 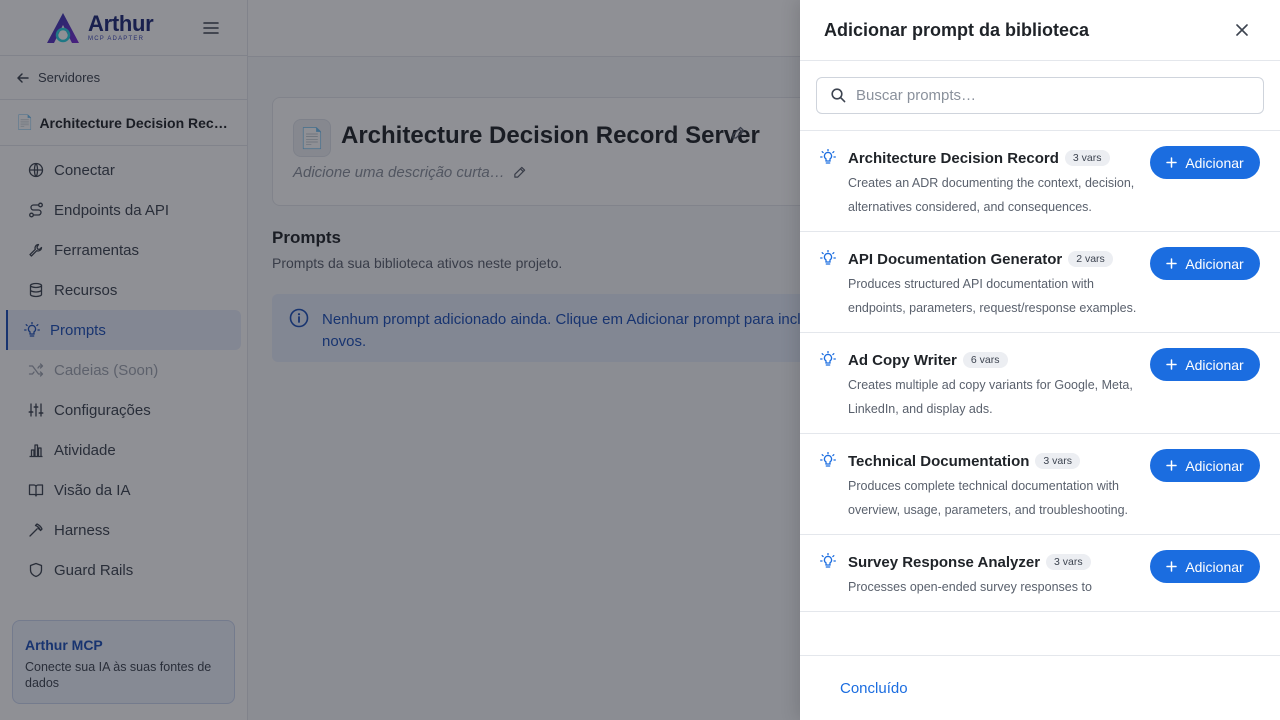 What do you see at coordinates (838, 95) in the screenshot?
I see `search-icon` at bounding box center [838, 95].